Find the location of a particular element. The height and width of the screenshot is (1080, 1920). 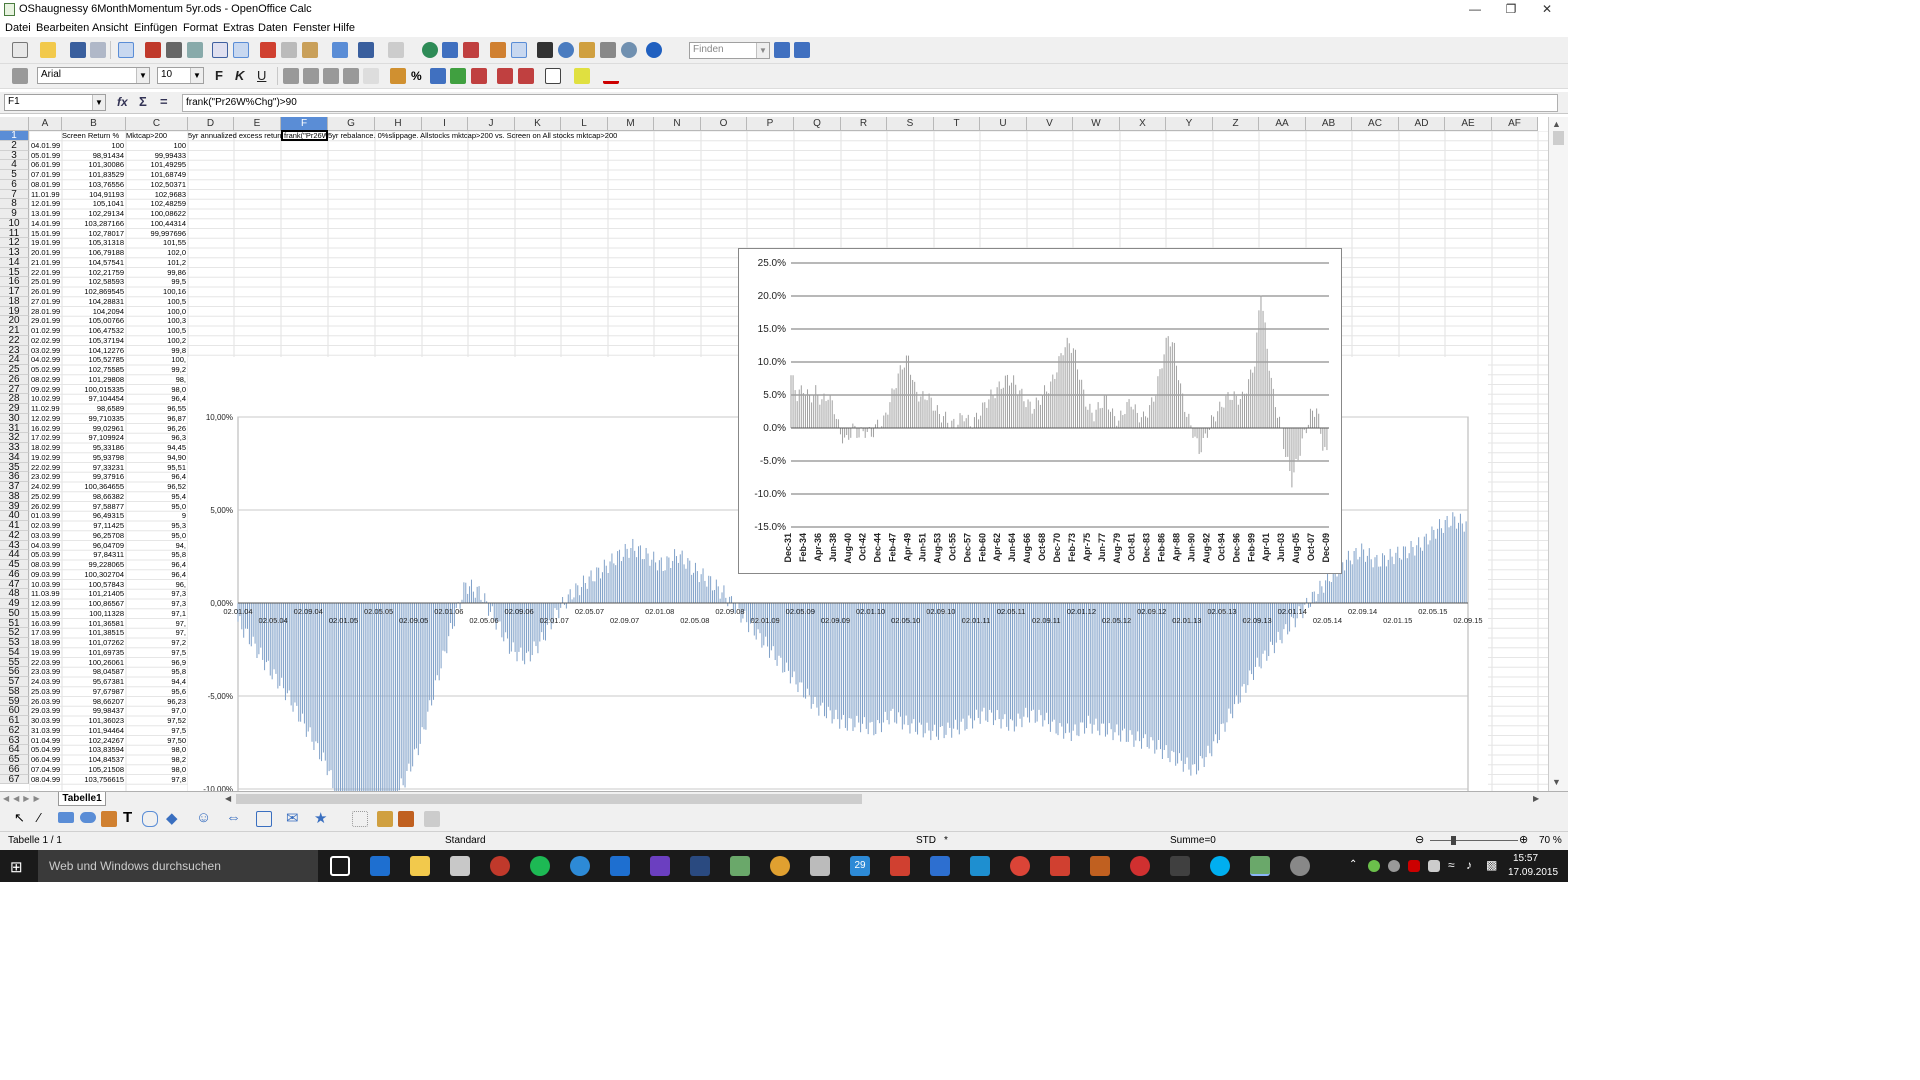

cell-mktcap: 100, is located at coordinates (157, 360).